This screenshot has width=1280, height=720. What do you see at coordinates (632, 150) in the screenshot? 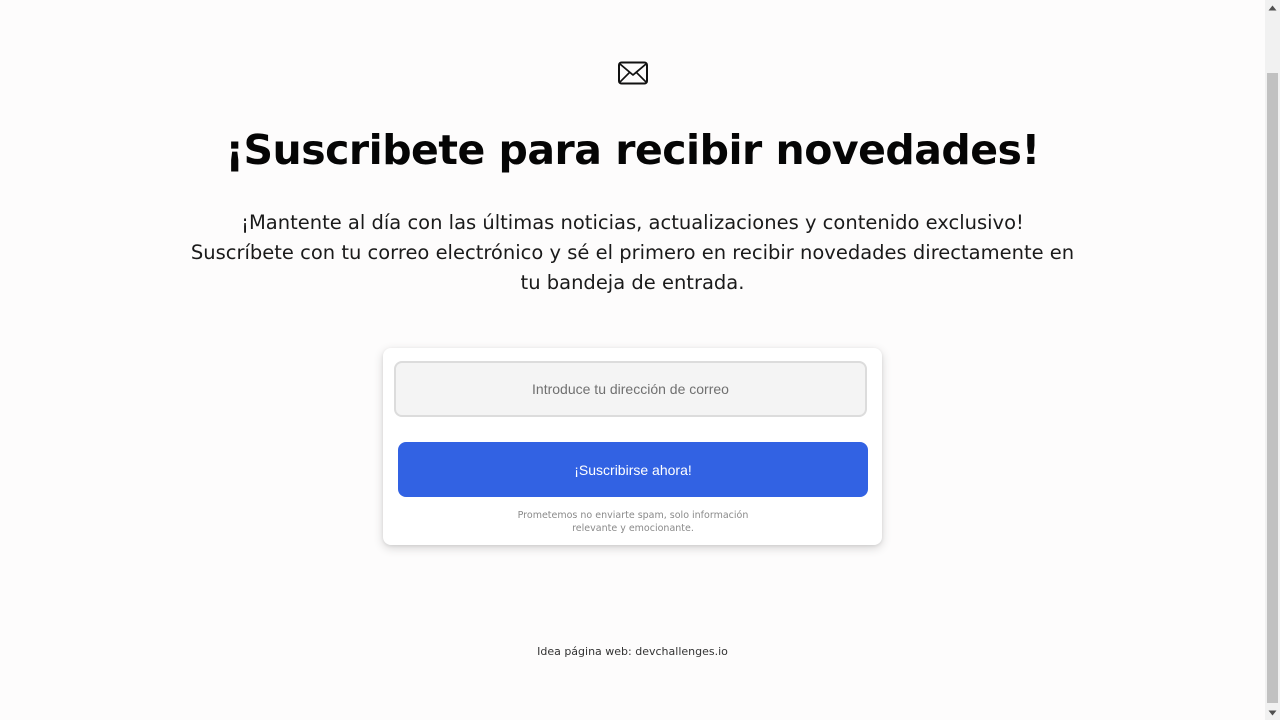
I see `page-title: ¡Suscribete para recibir novedades!` at bounding box center [632, 150].